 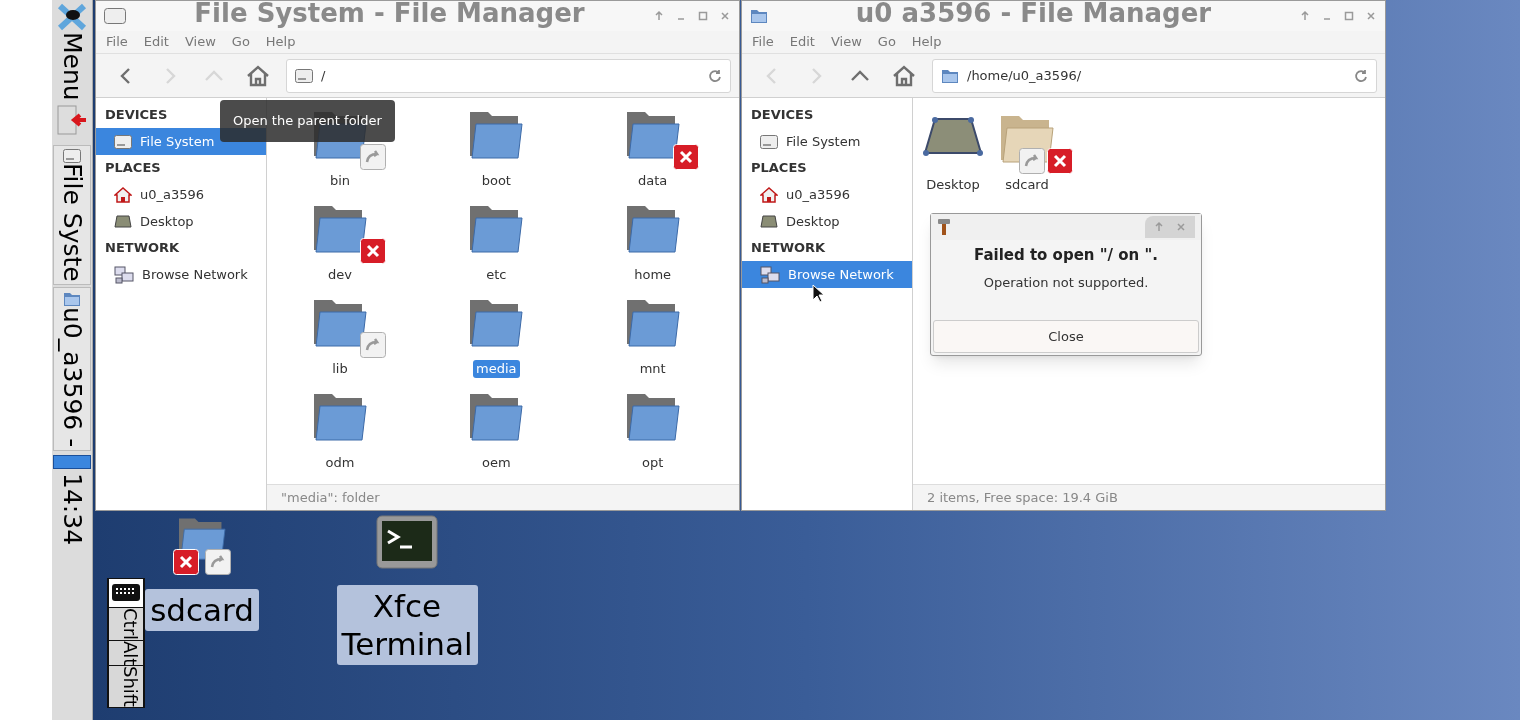 What do you see at coordinates (818, 293) in the screenshot?
I see `mouse-pointer-icon` at bounding box center [818, 293].